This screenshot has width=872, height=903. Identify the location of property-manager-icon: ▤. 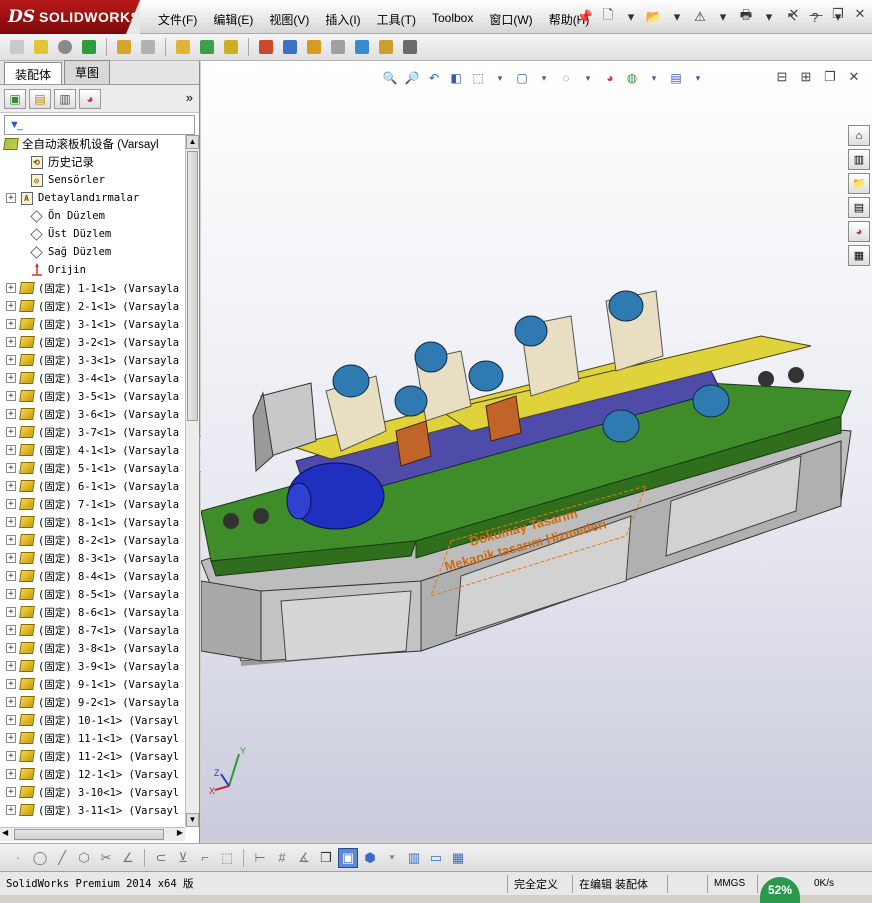
(40, 98).